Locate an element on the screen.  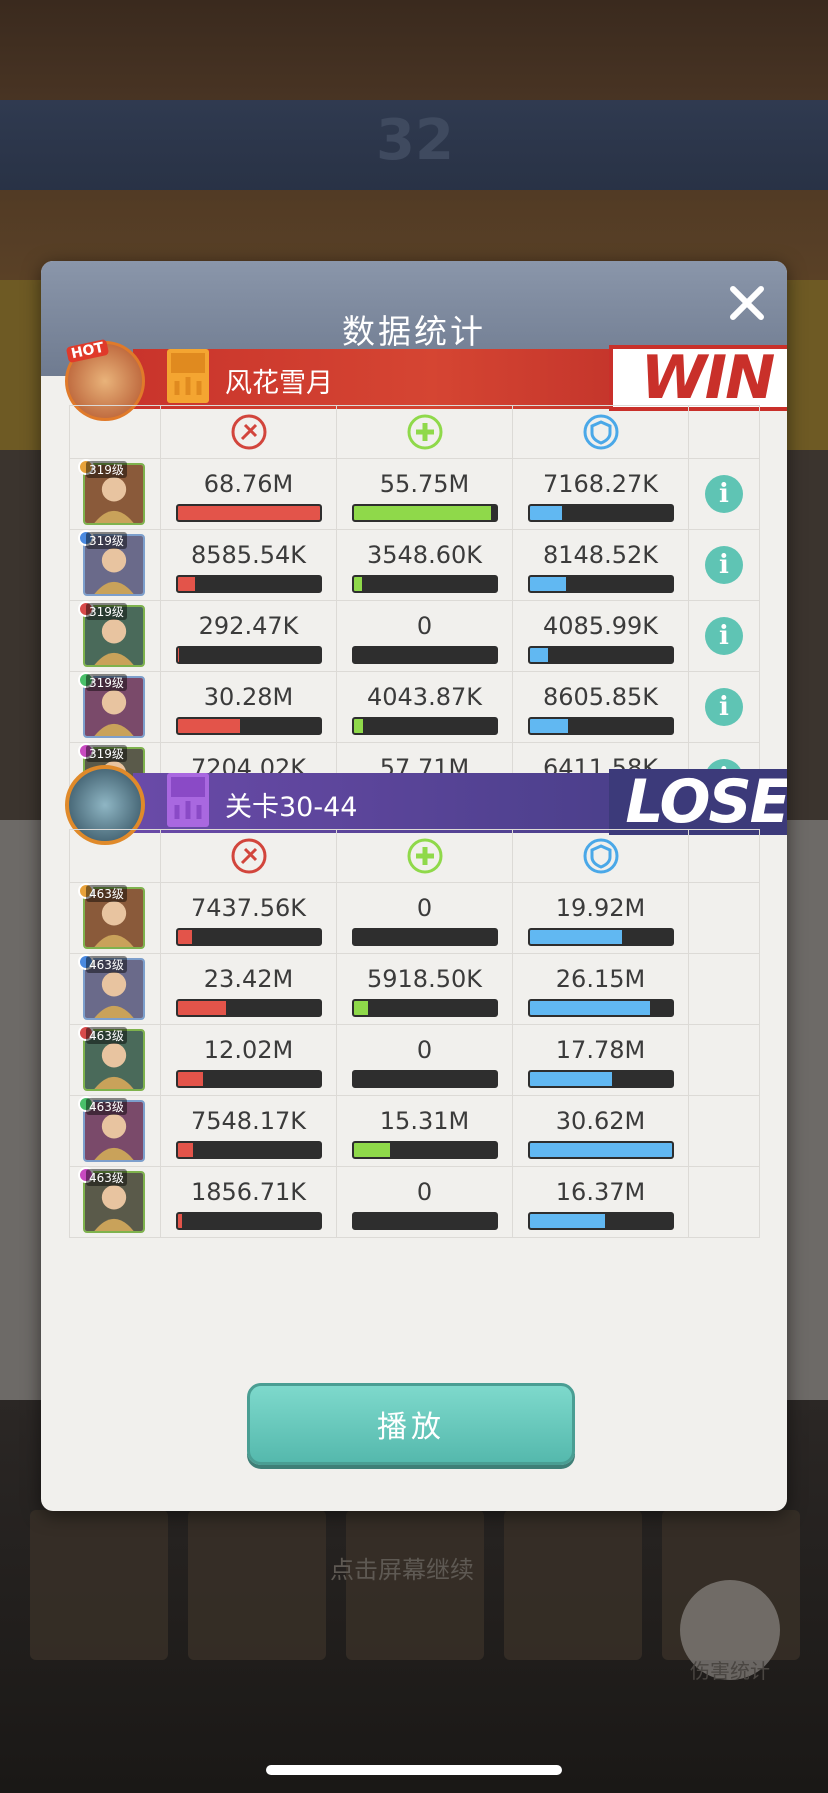
defense-value: 16.37M is located at coordinates (600, 1192).